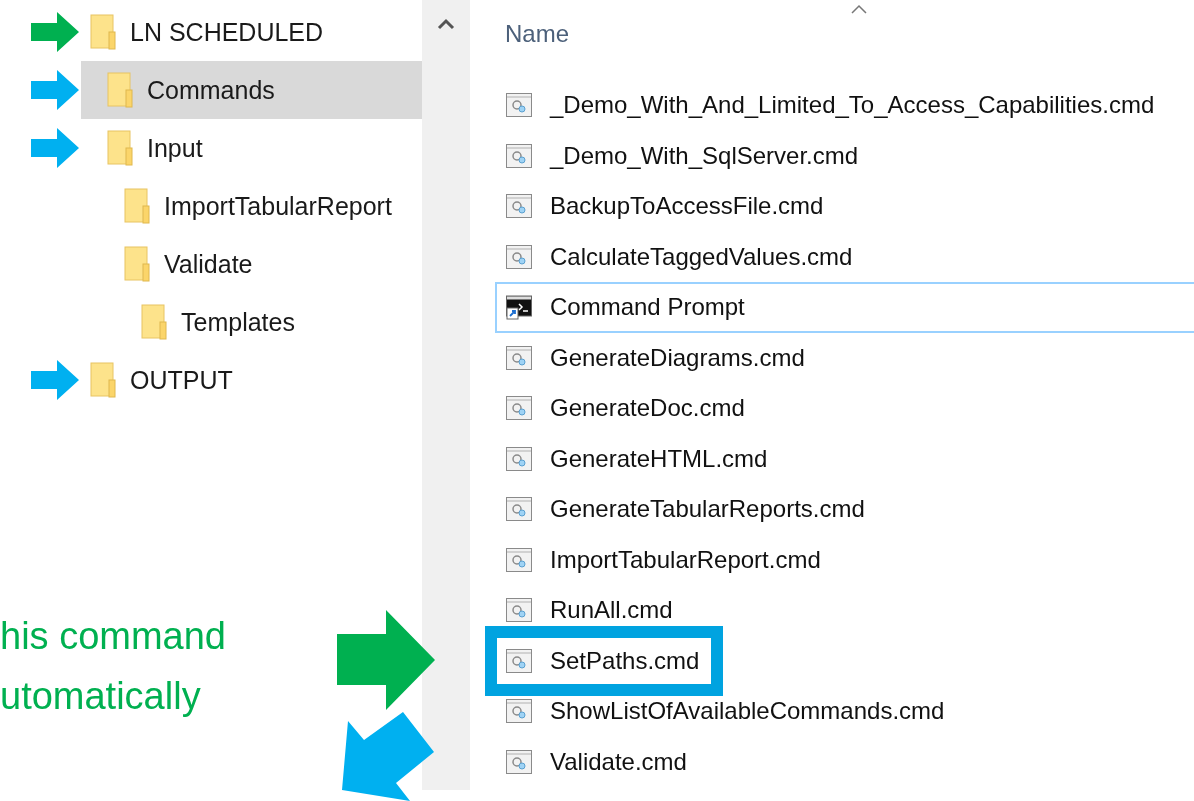  I want to click on sort-ascending-icon, so click(859, 9).